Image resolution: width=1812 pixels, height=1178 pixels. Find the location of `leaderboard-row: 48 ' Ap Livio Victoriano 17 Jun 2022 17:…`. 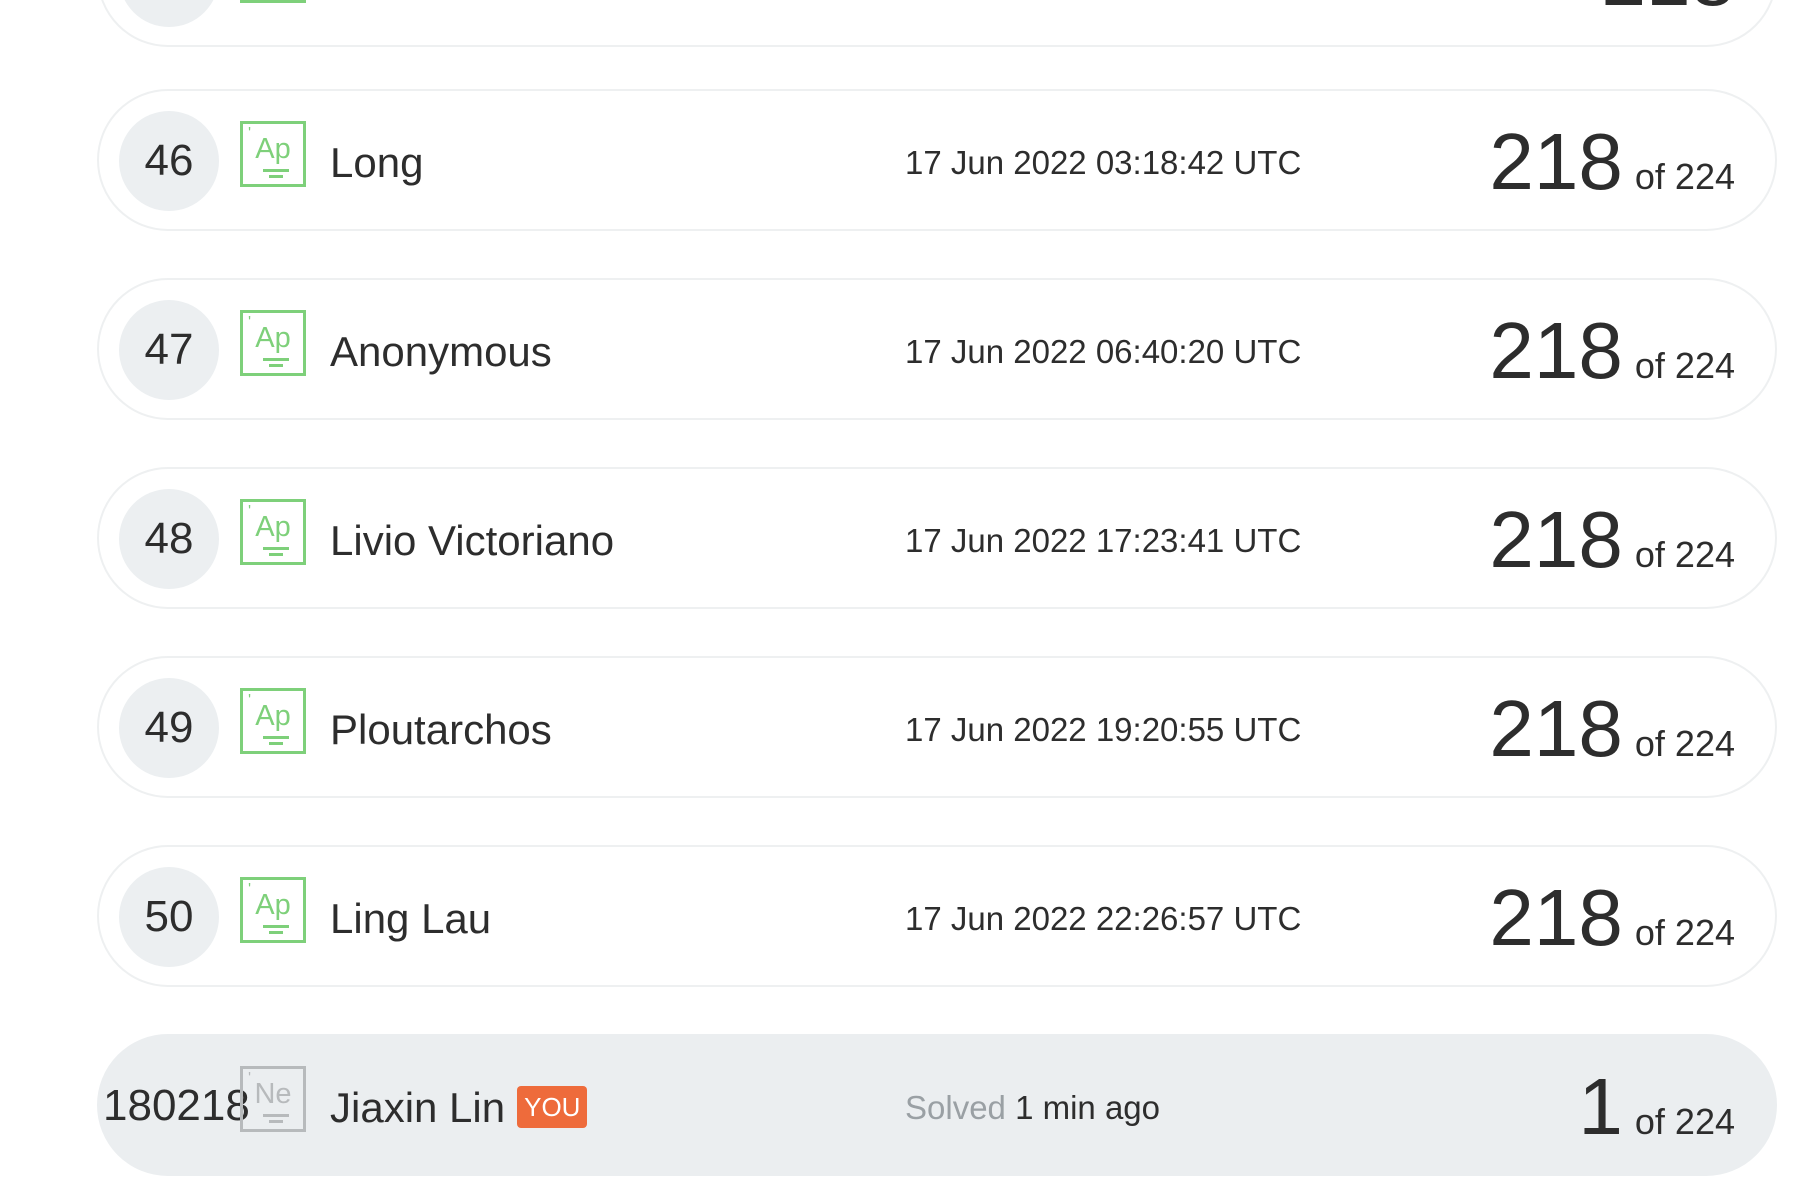

leaderboard-row: 48 ' Ap Livio Victoriano 17 Jun 2022 17:… is located at coordinates (937, 538).